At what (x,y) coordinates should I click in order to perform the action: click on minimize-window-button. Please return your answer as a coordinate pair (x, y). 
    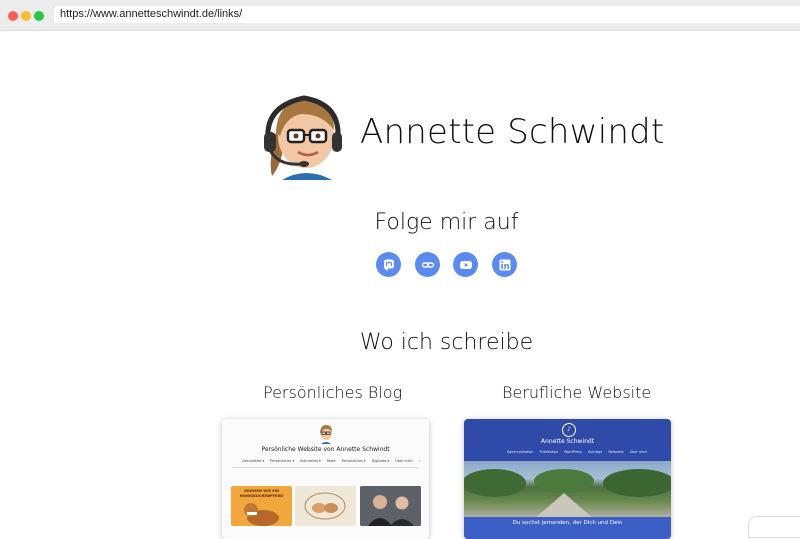
    Looking at the image, I should click on (26, 16).